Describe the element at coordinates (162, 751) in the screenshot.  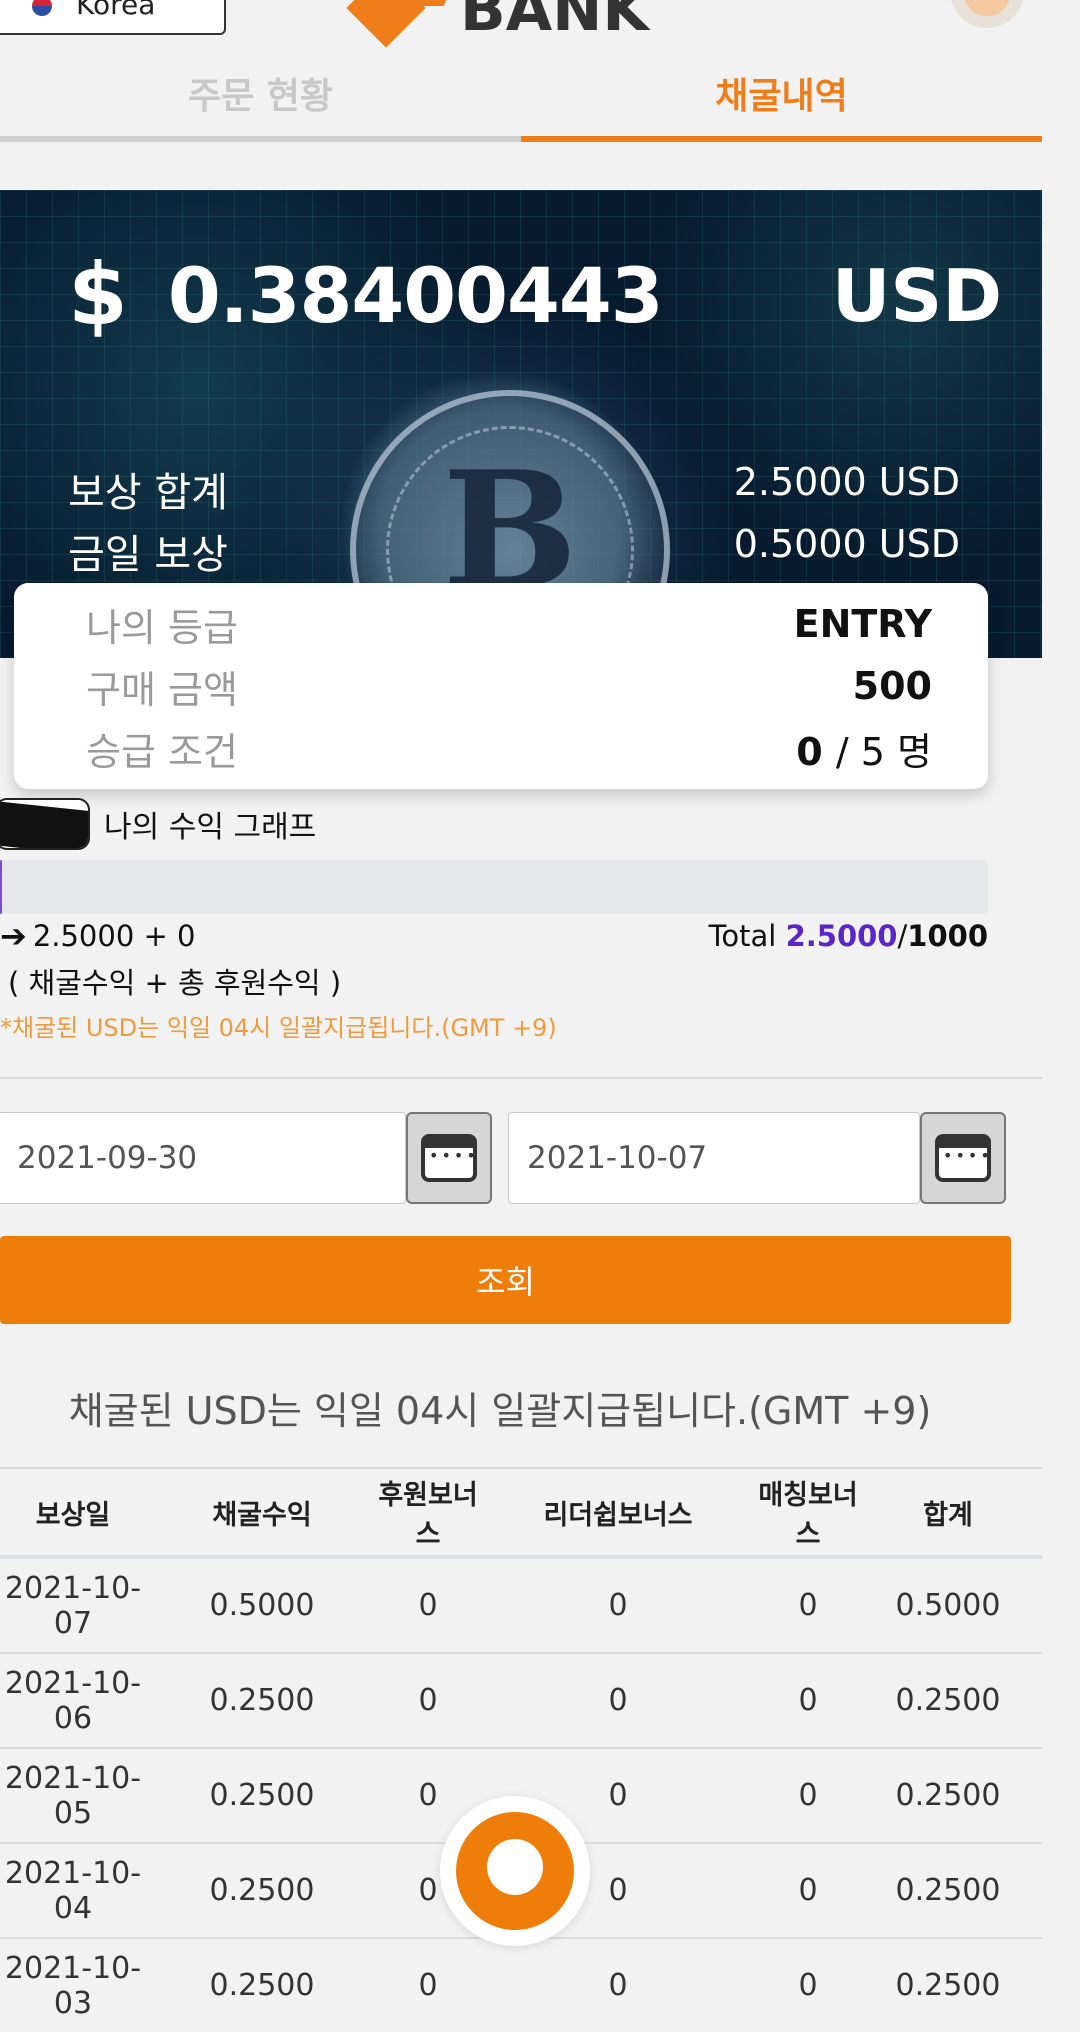
I see `promotion-label: 승급 조건` at that location.